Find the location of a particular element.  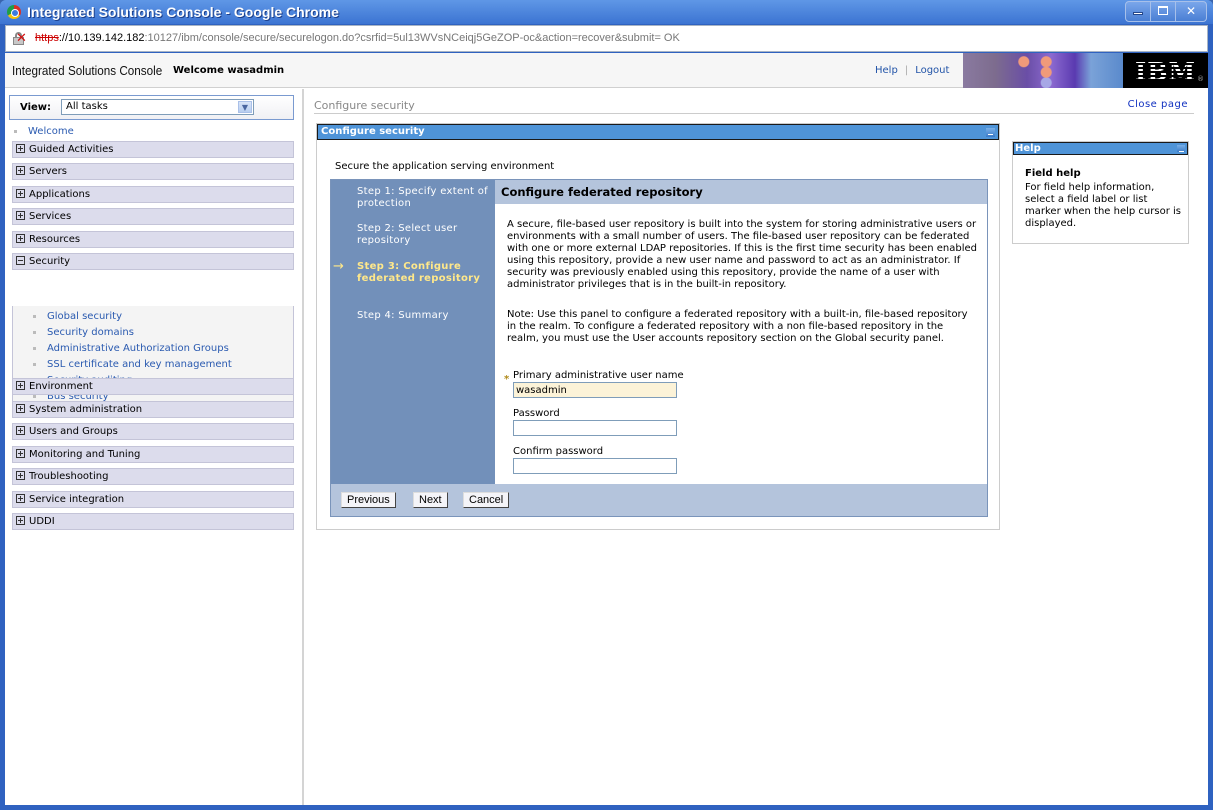

window-controls: ✕ is located at coordinates (1166, 11).